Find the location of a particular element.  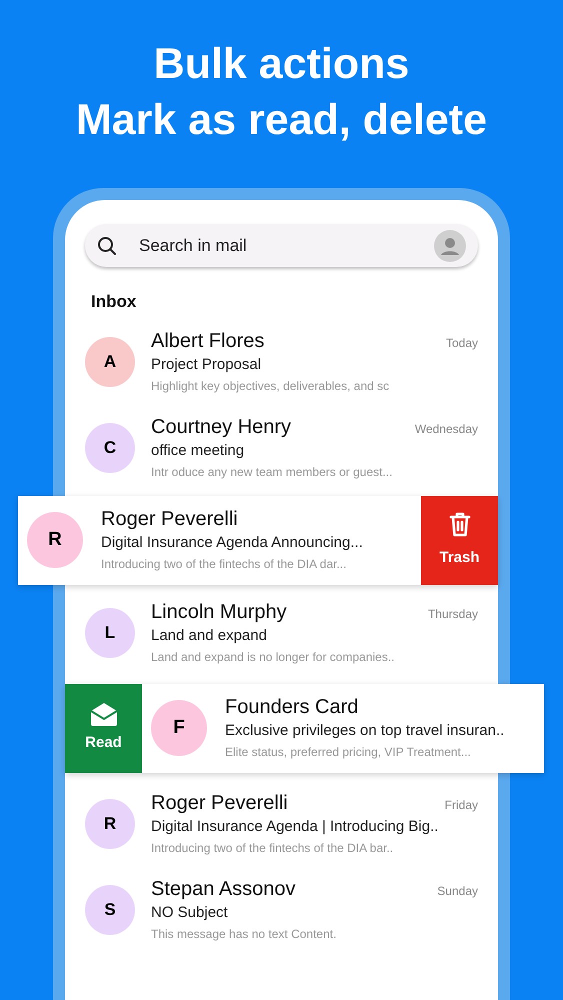

email-date: Thursday is located at coordinates (453, 614).